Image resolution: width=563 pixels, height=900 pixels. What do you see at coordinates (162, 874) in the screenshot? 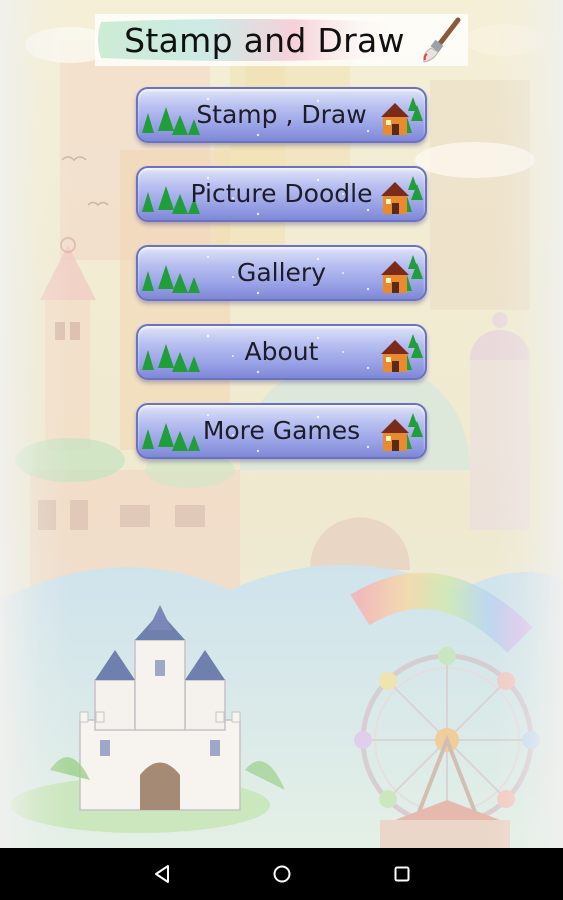
I see `back-icon` at bounding box center [162, 874].